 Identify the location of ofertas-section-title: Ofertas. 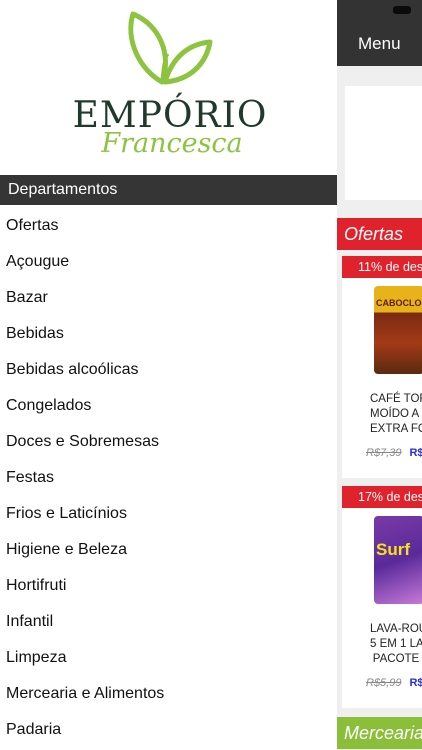
(379, 234).